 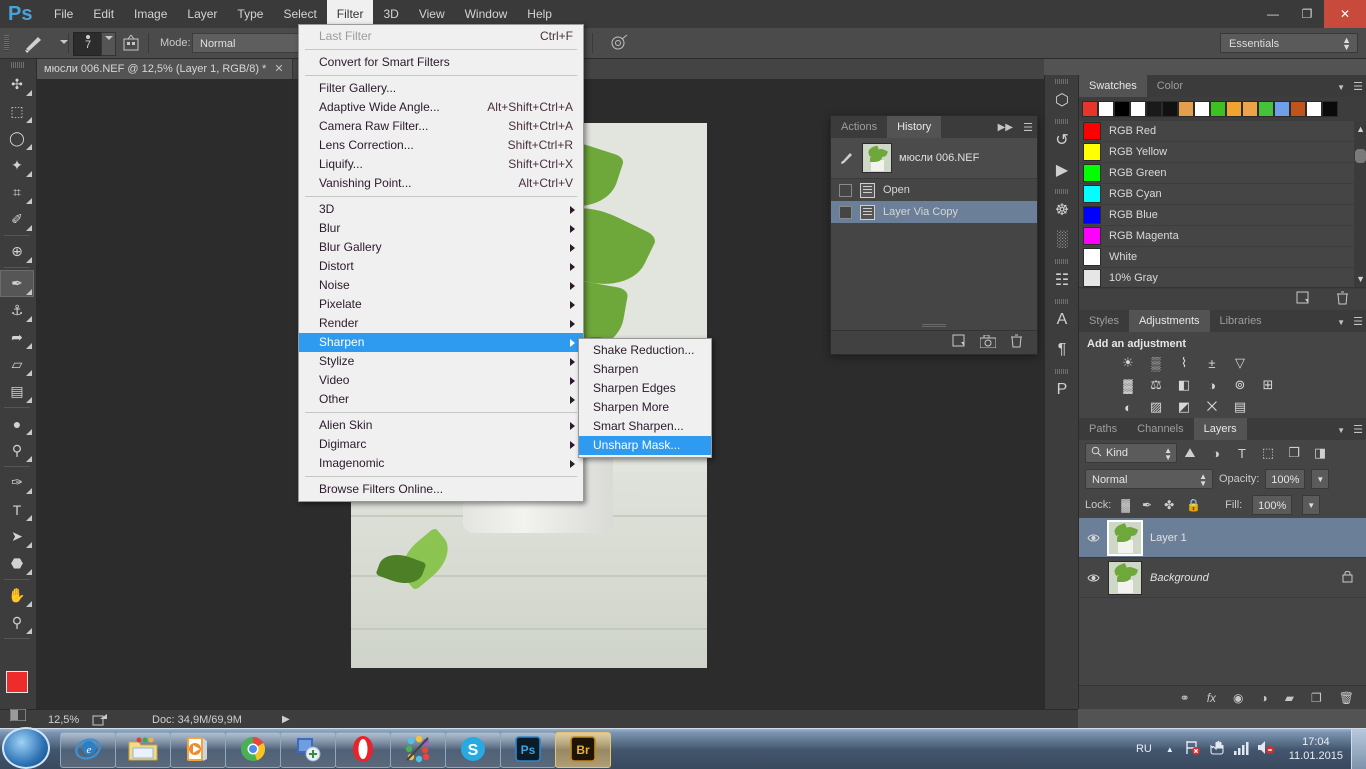 I want to click on dodge-tool: ⚲, so click(x=17, y=450).